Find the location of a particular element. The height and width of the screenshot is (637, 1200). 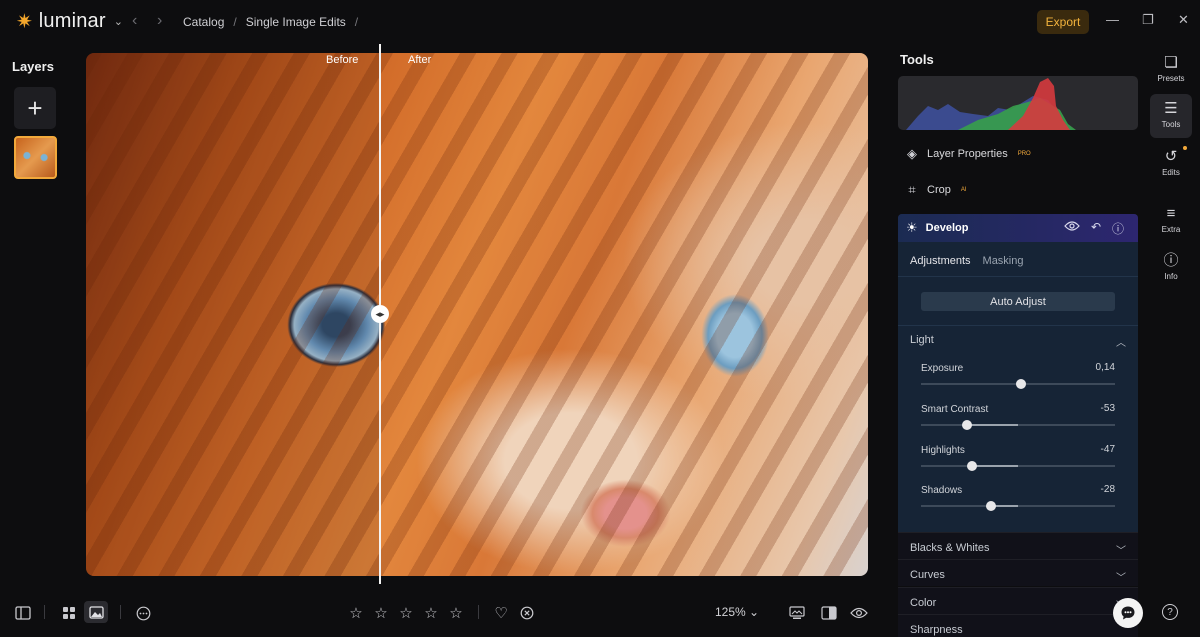

list-icon: ≡ is located at coordinates (1171, 213).